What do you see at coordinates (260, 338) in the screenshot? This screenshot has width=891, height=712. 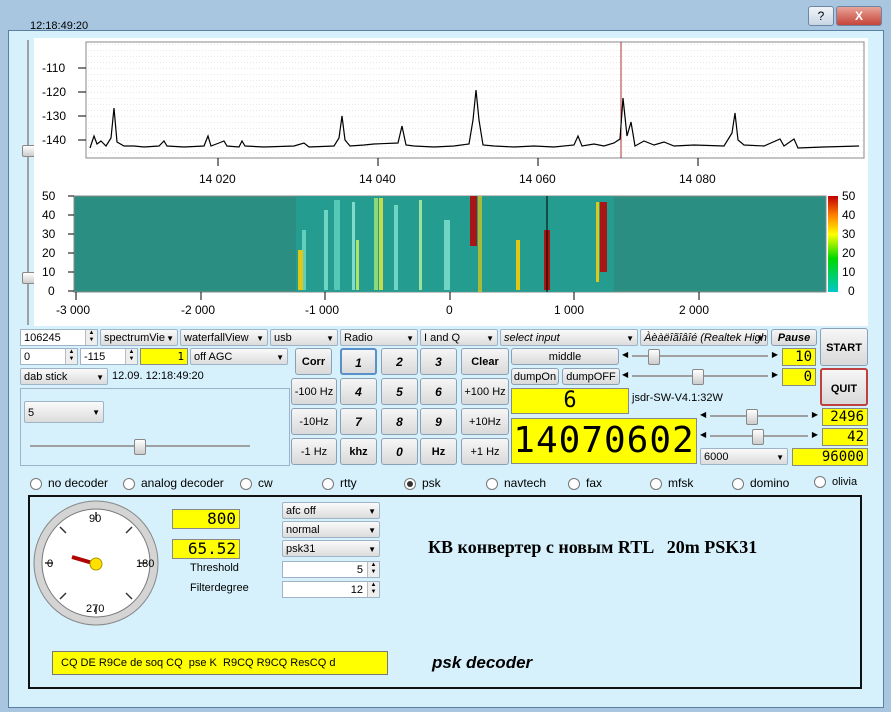 I see `chevron-down-icon: ▼` at bounding box center [260, 338].